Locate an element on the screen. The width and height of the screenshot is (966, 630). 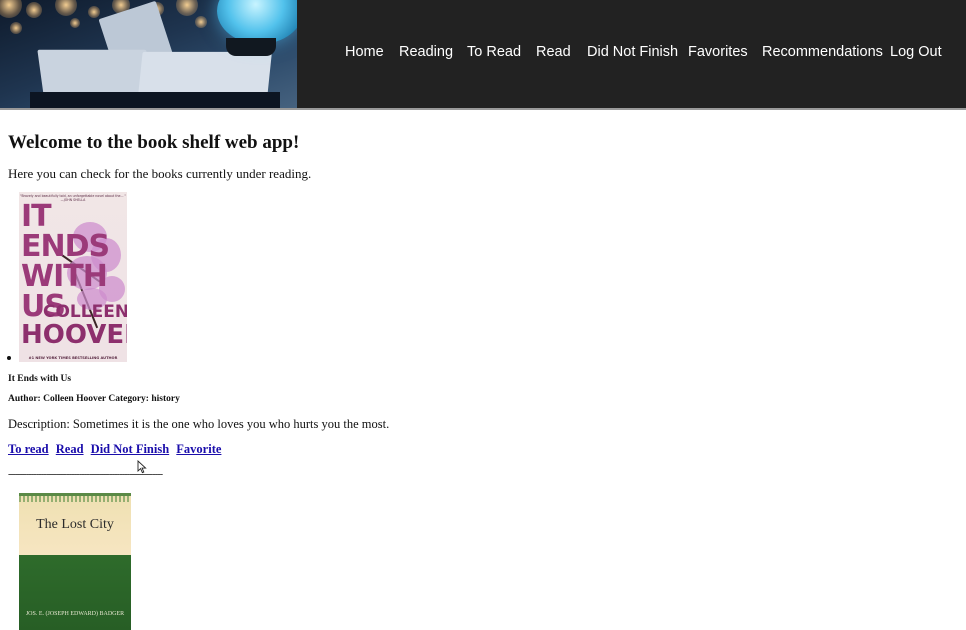
cover-bottom-text: #1 NEW YORK TIMES BESTSELLING AUTHOR is located at coordinates (73, 358).